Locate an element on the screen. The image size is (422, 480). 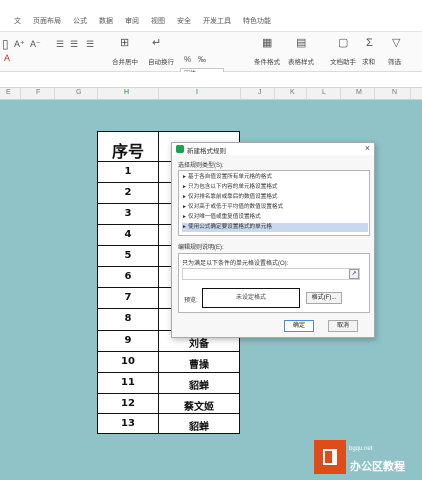
menu-item-developer: 开发工具 is located at coordinates (217, 21).